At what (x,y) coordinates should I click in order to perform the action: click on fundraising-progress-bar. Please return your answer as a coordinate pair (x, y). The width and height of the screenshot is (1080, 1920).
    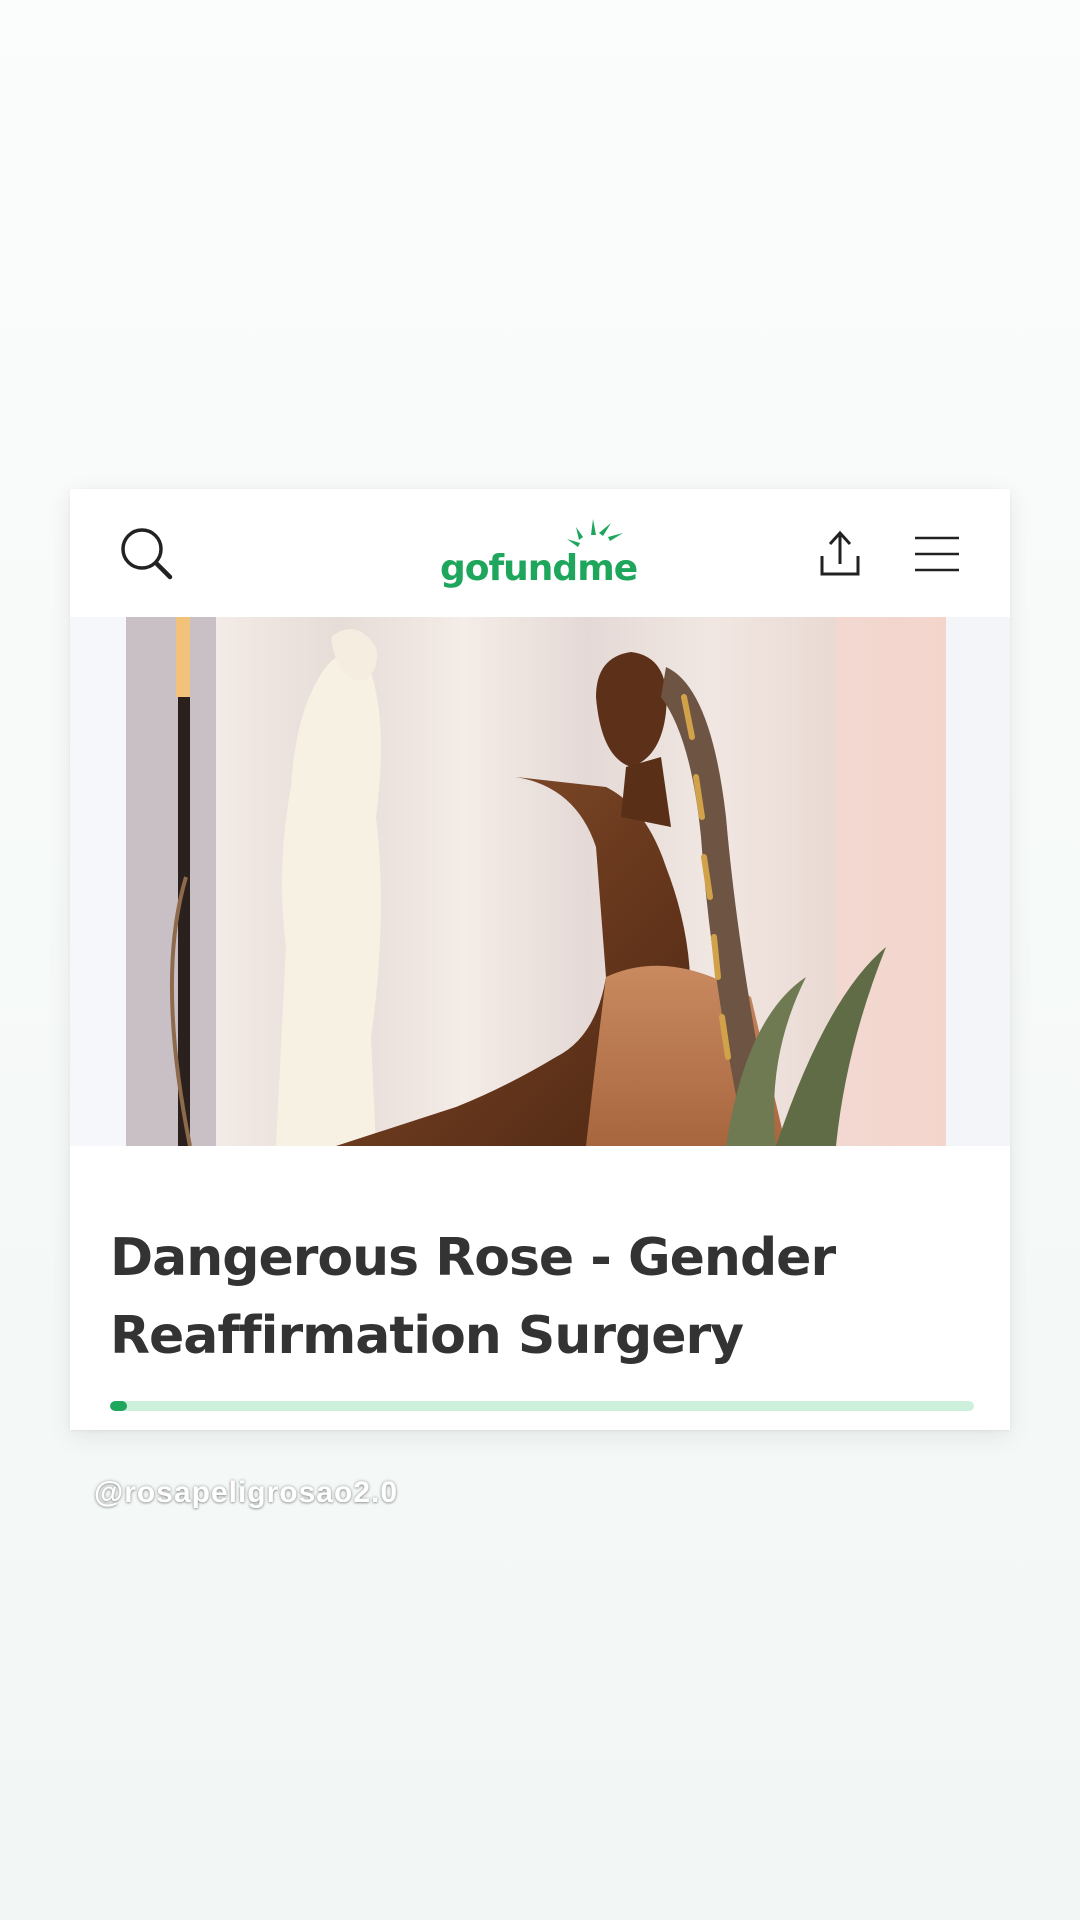
    Looking at the image, I should click on (542, 1406).